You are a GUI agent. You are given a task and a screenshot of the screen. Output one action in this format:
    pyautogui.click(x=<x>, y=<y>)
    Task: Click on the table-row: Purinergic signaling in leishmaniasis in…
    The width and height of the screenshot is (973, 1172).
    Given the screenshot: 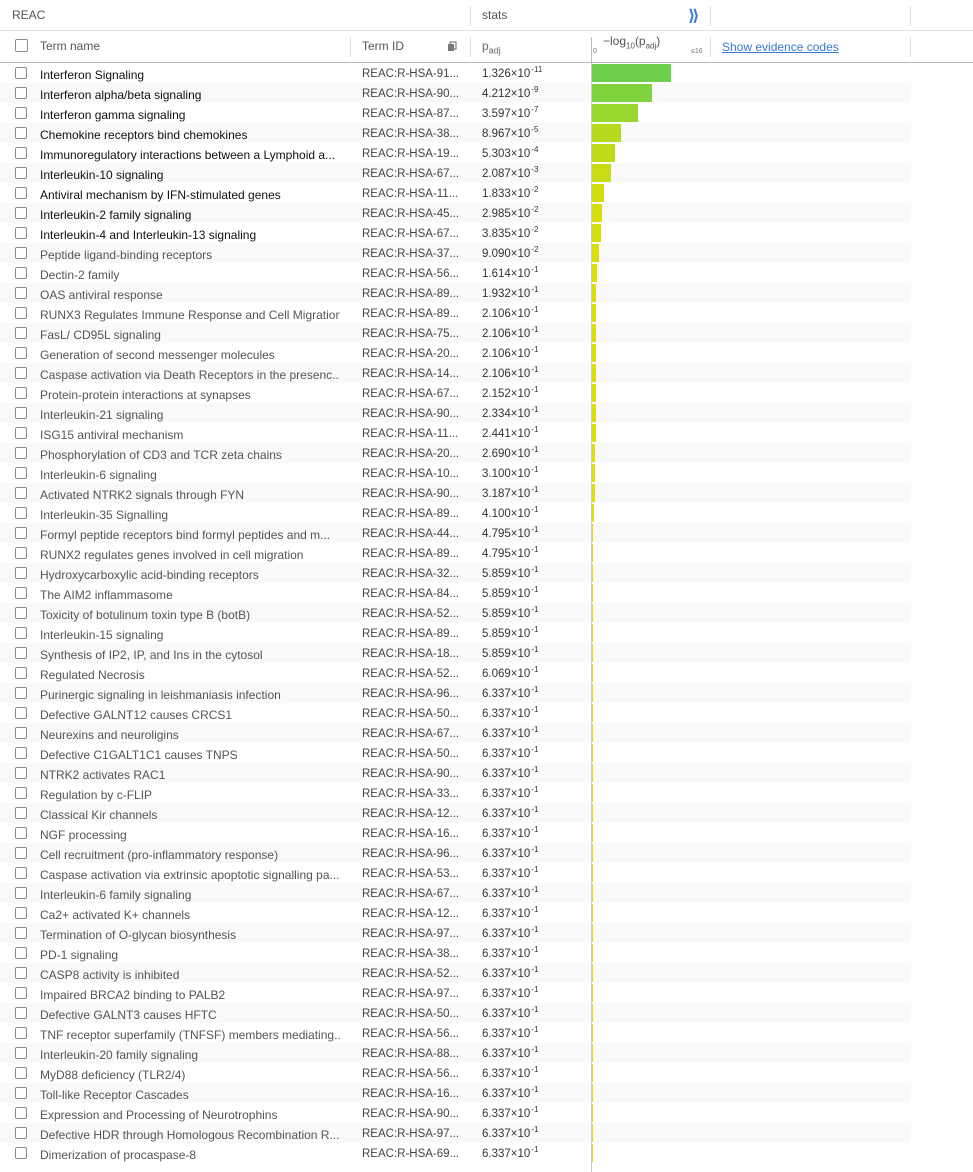 What is the action you would take?
    pyautogui.click(x=455, y=693)
    